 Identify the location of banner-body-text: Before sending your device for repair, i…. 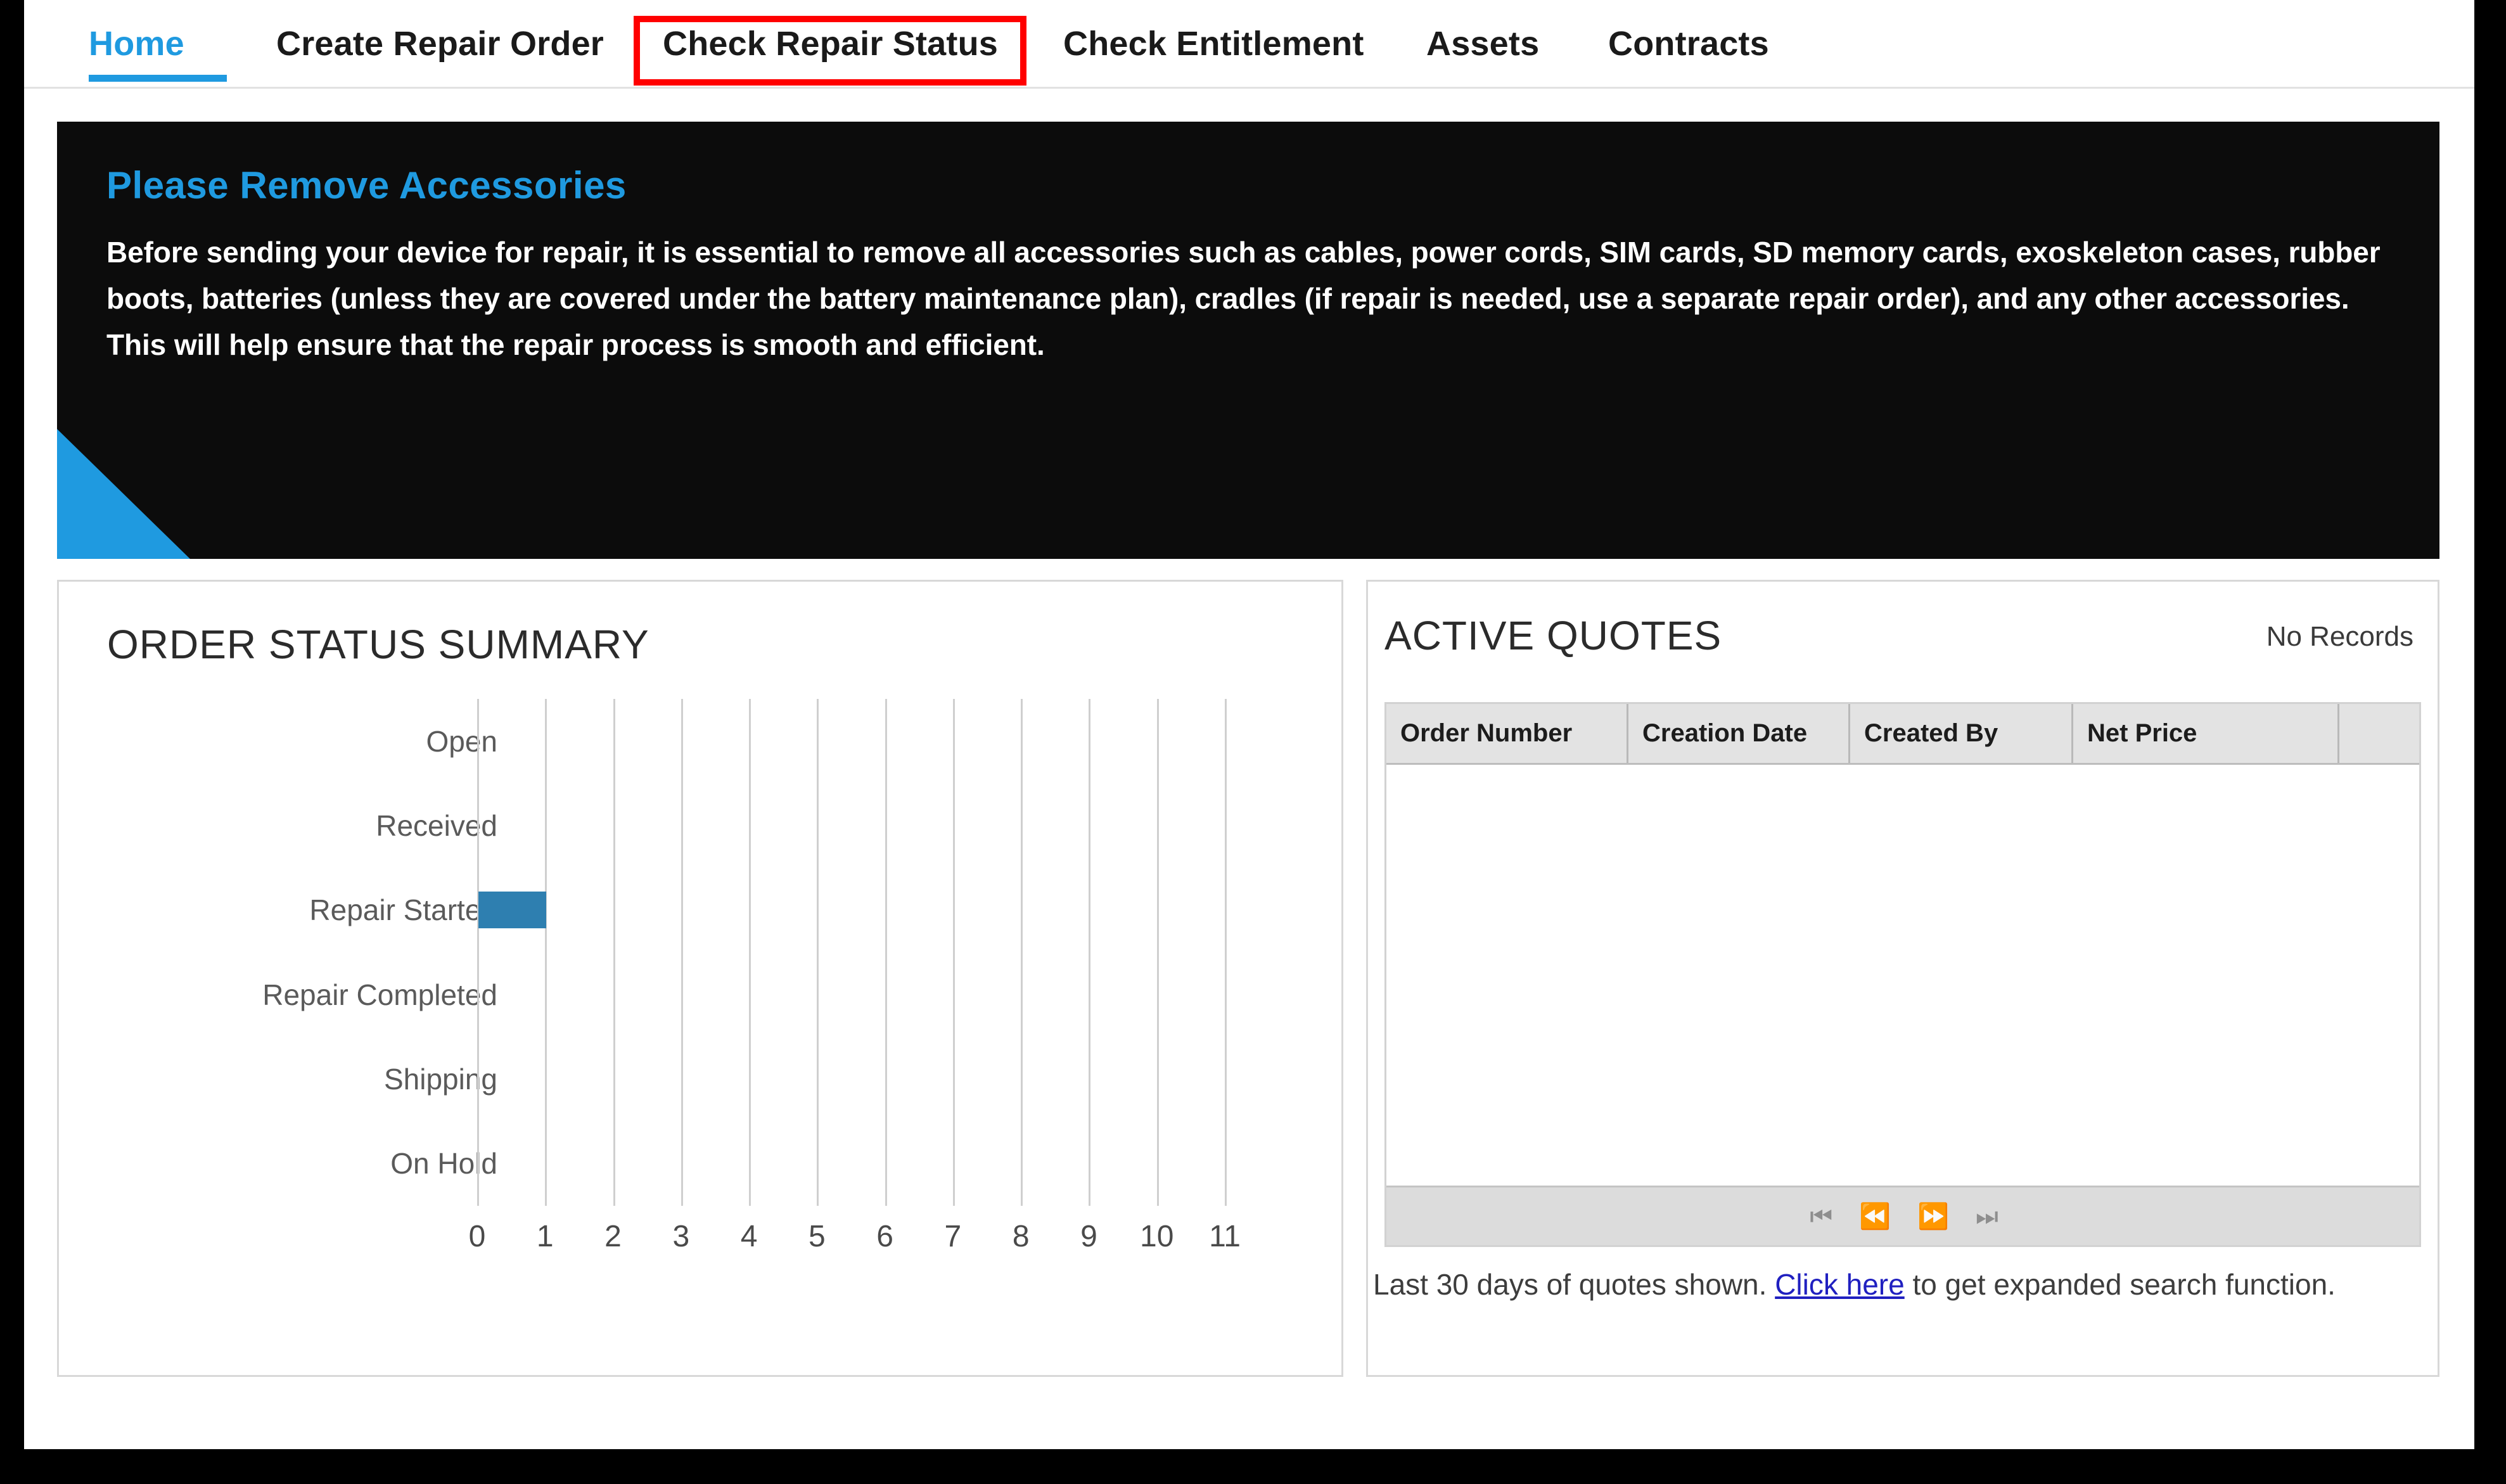
(1243, 298).